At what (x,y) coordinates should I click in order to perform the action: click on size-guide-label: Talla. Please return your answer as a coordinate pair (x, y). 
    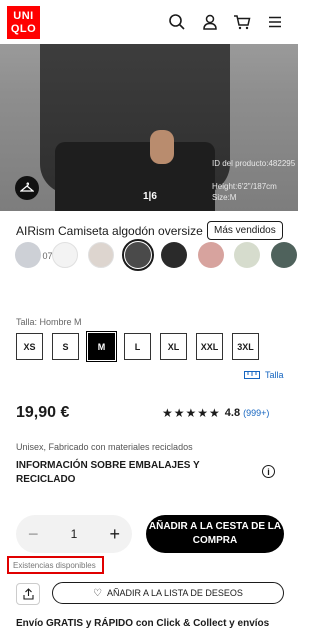
    Looking at the image, I should click on (274, 375).